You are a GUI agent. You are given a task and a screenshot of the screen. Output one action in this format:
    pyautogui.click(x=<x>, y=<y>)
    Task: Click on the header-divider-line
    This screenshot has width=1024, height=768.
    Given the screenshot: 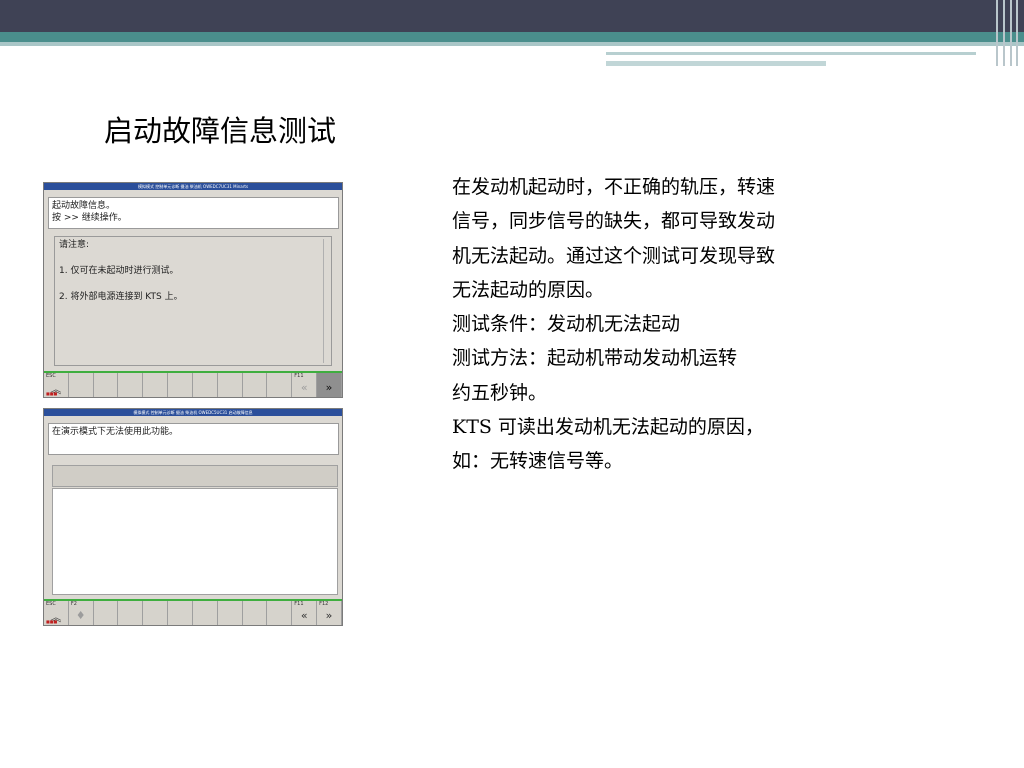 What is the action you would take?
    pyautogui.click(x=512, y=44)
    